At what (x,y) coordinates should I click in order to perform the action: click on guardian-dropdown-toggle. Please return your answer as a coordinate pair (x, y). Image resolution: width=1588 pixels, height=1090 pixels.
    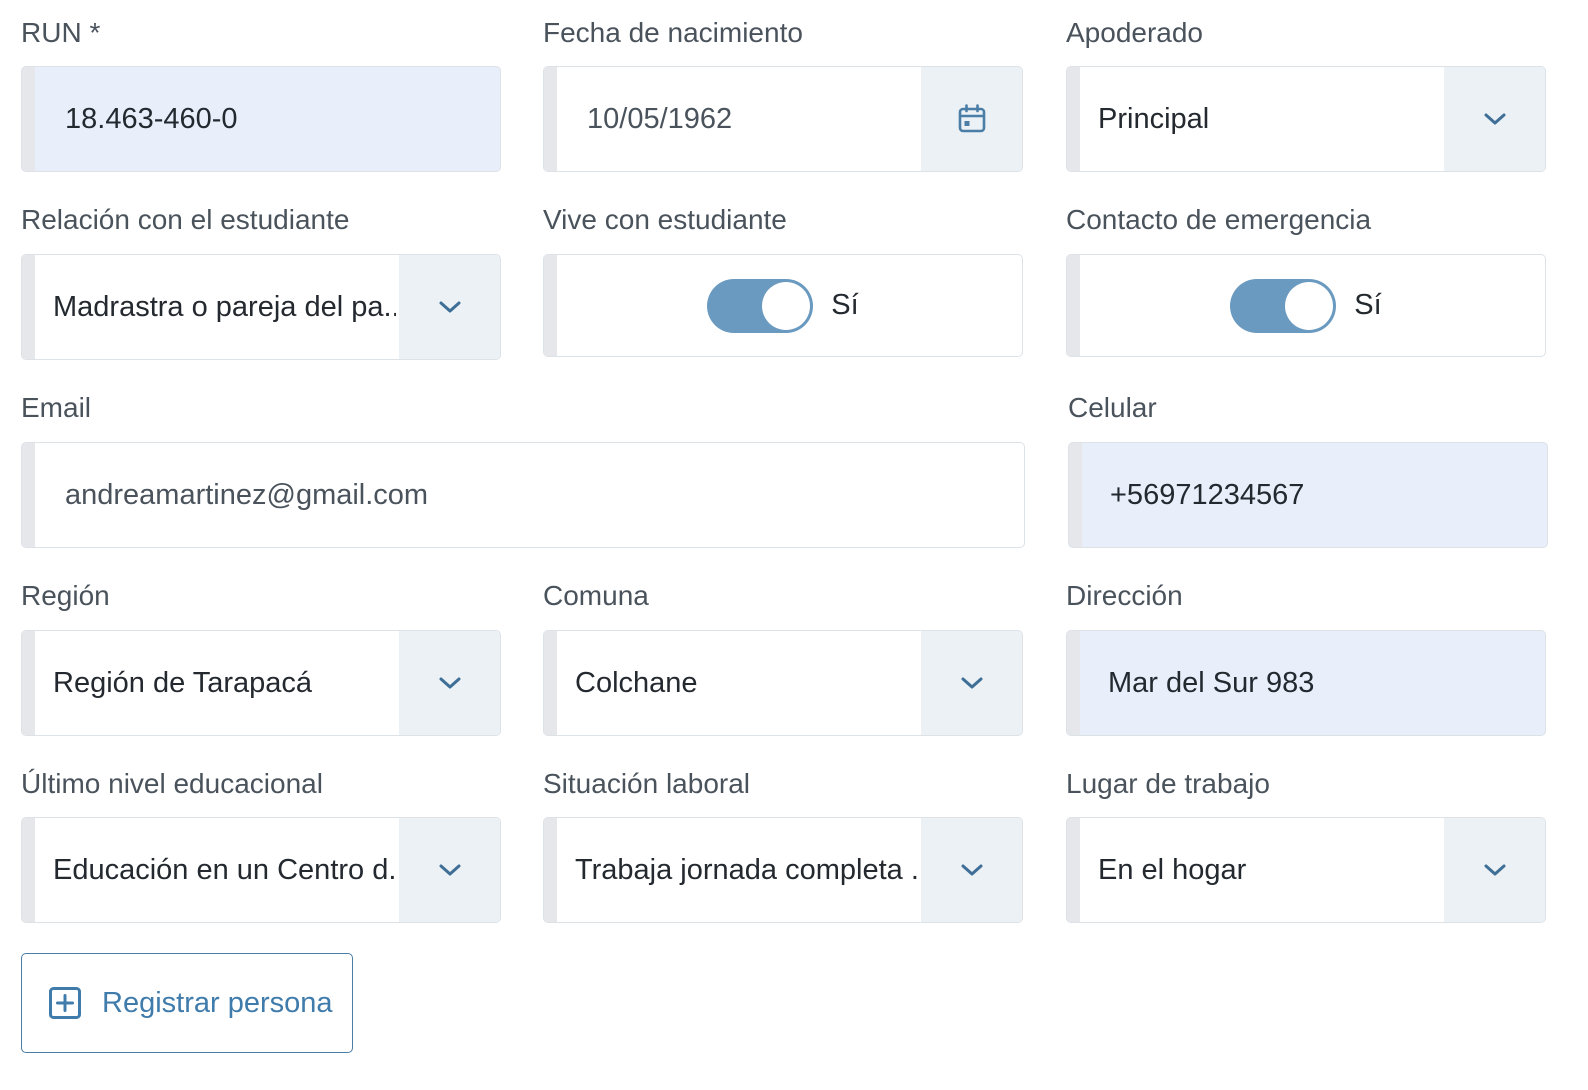
    Looking at the image, I should click on (1494, 119).